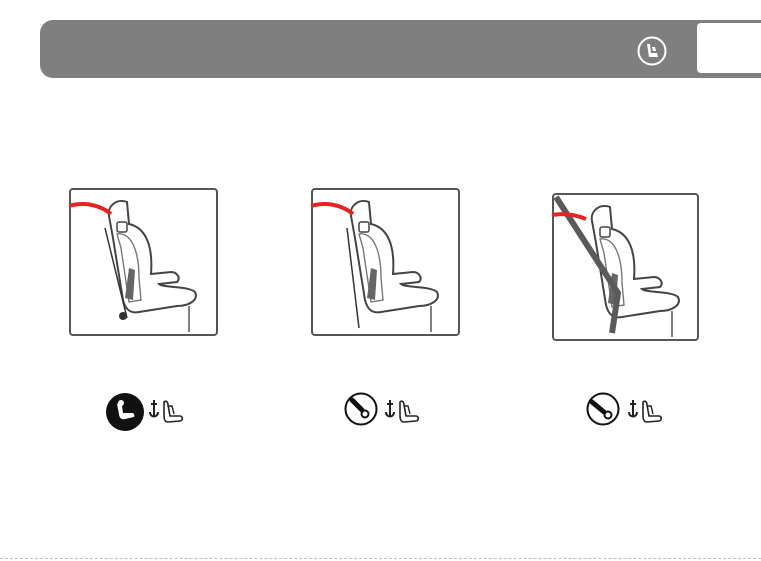 Image resolution: width=761 pixels, height=561 pixels. What do you see at coordinates (385, 262) in the screenshot?
I see `figure-panel-b` at bounding box center [385, 262].